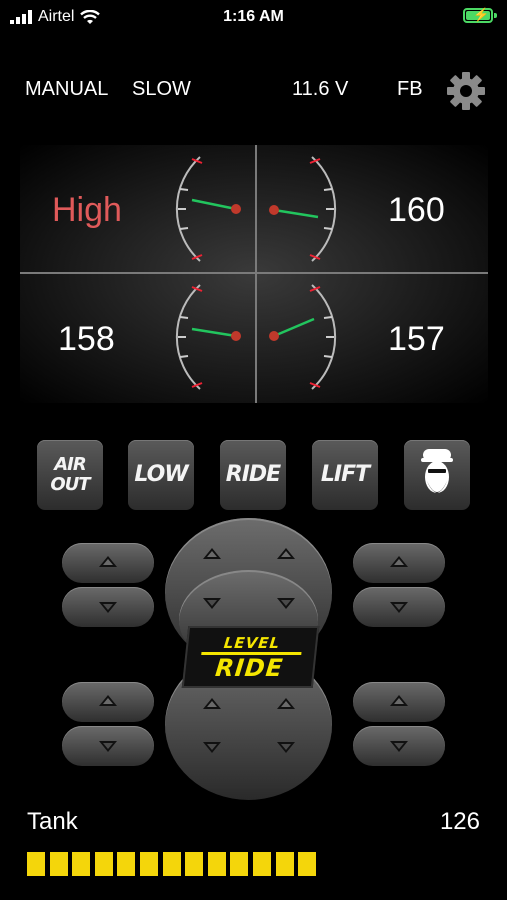  Describe the element at coordinates (70, 464) in the screenshot. I see `air-out-label-line1: AIR` at that location.